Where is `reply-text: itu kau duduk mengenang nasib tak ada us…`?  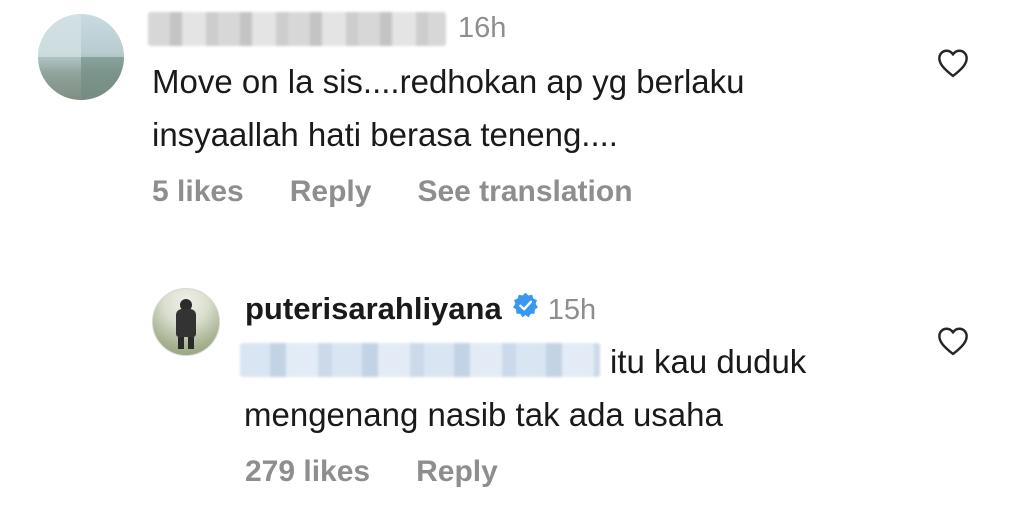 reply-text: itu kau duduk mengenang nasib tak ada us… is located at coordinates (525, 388).